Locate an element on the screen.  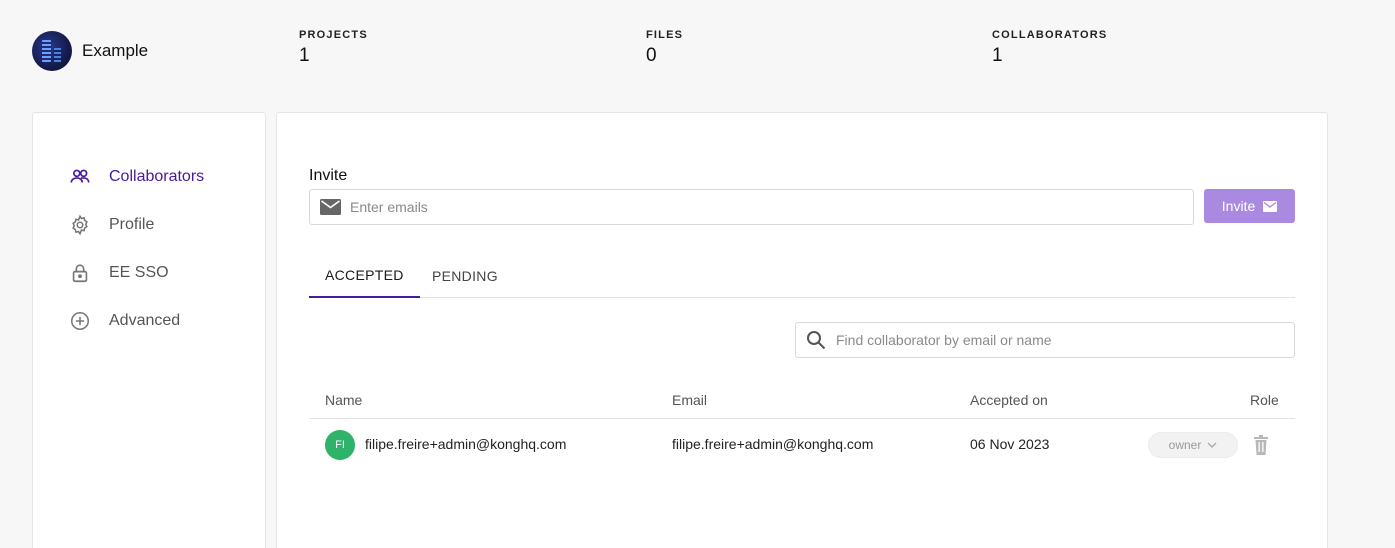
stat-files: FILES 0 is located at coordinates (664, 48).